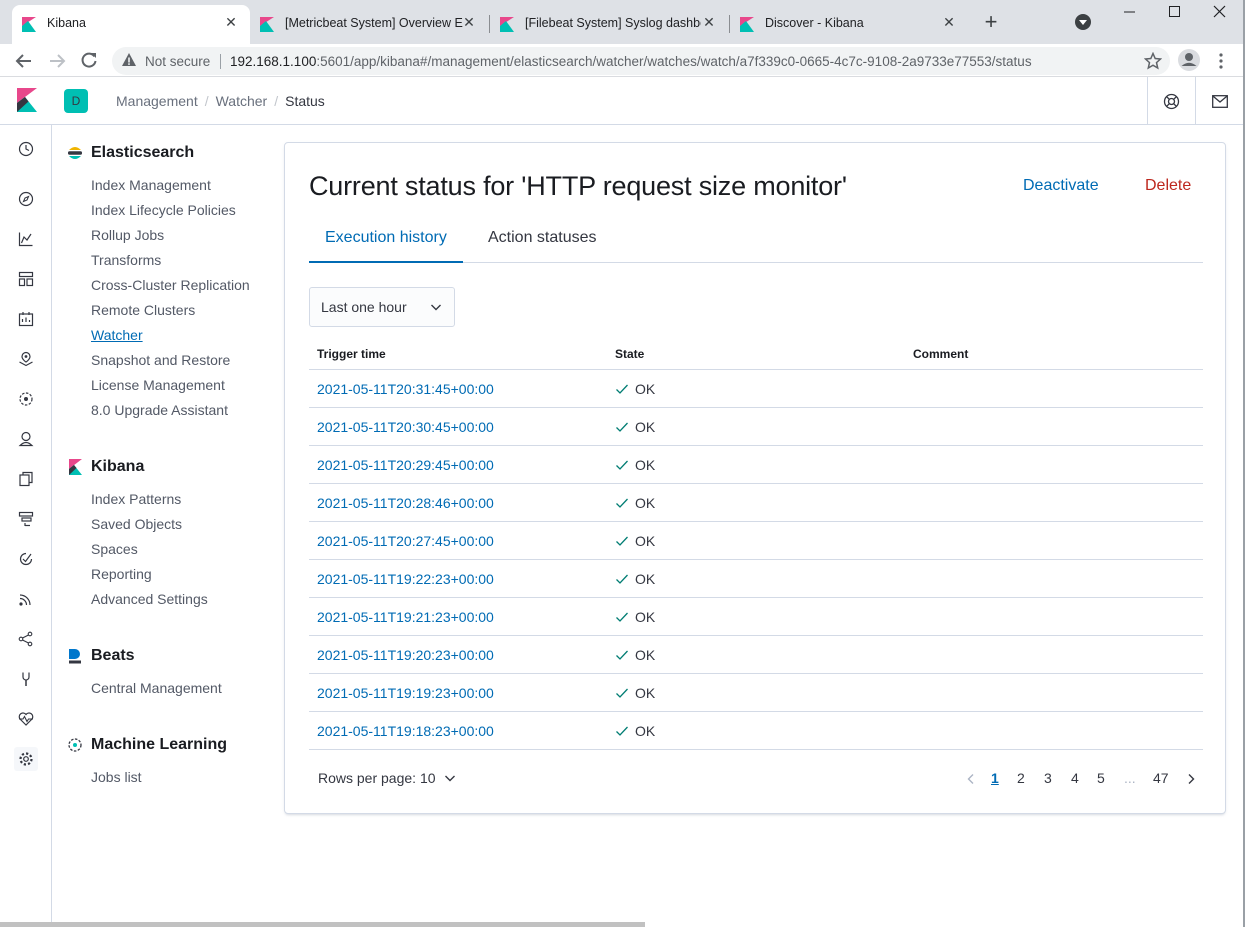 Image resolution: width=1245 pixels, height=927 pixels. Describe the element at coordinates (405, 427) in the screenshot. I see `trigger-time-link: 2021-05-11T20:30:45+00:00` at that location.